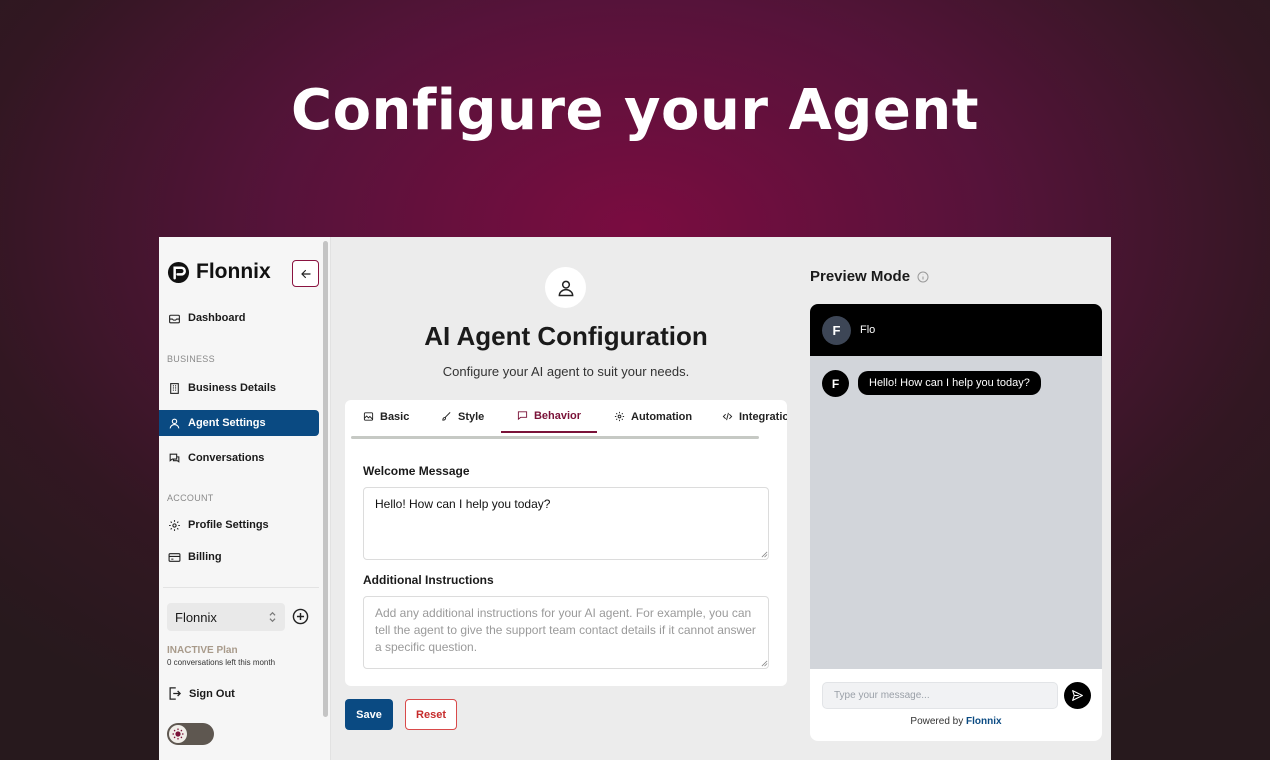 The image size is (1270, 760). What do you see at coordinates (221, 662) in the screenshot?
I see `plan-usage: 0 conversations left this month` at bounding box center [221, 662].